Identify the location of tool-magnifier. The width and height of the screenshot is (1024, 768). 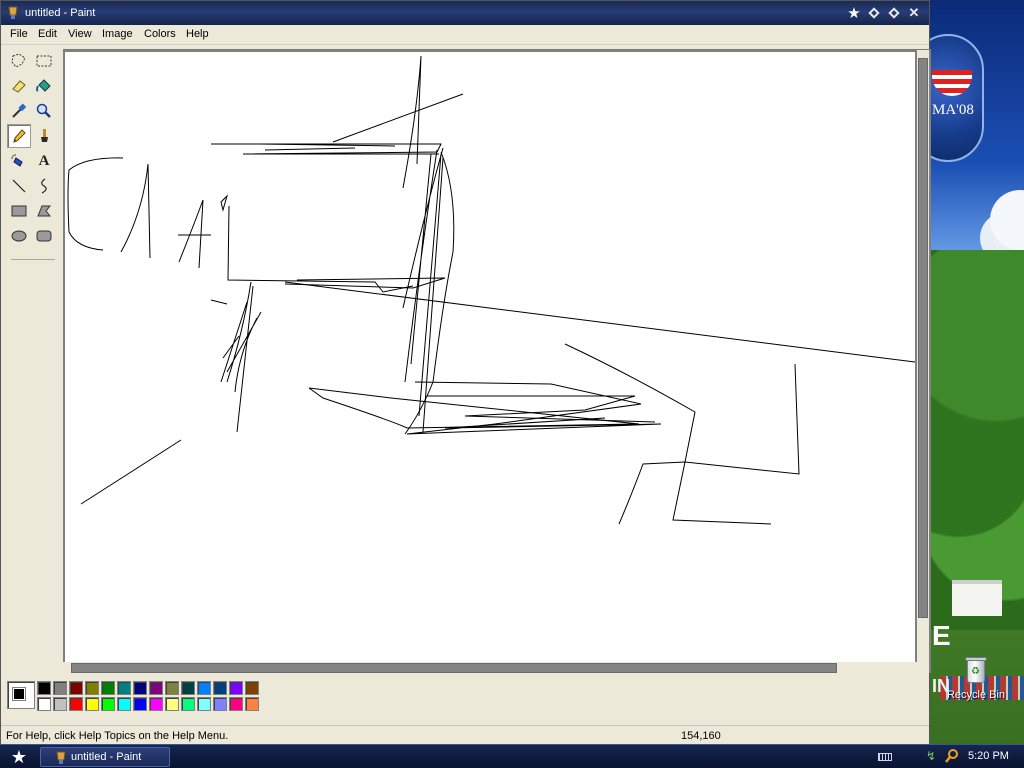
(44, 111).